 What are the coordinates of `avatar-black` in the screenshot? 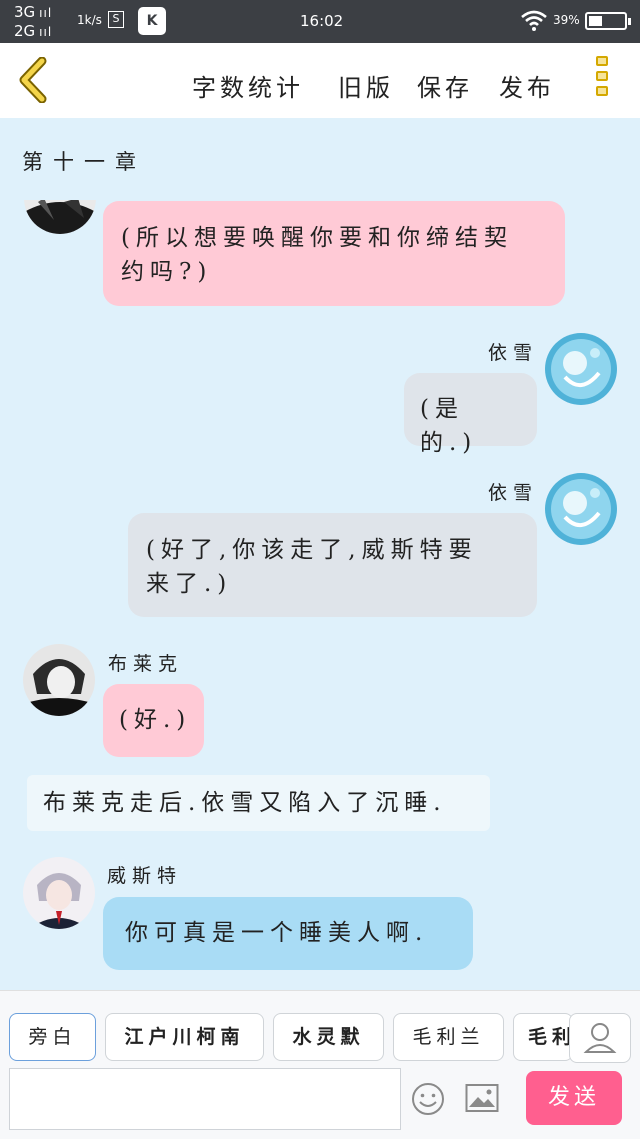 It's located at (59, 680).